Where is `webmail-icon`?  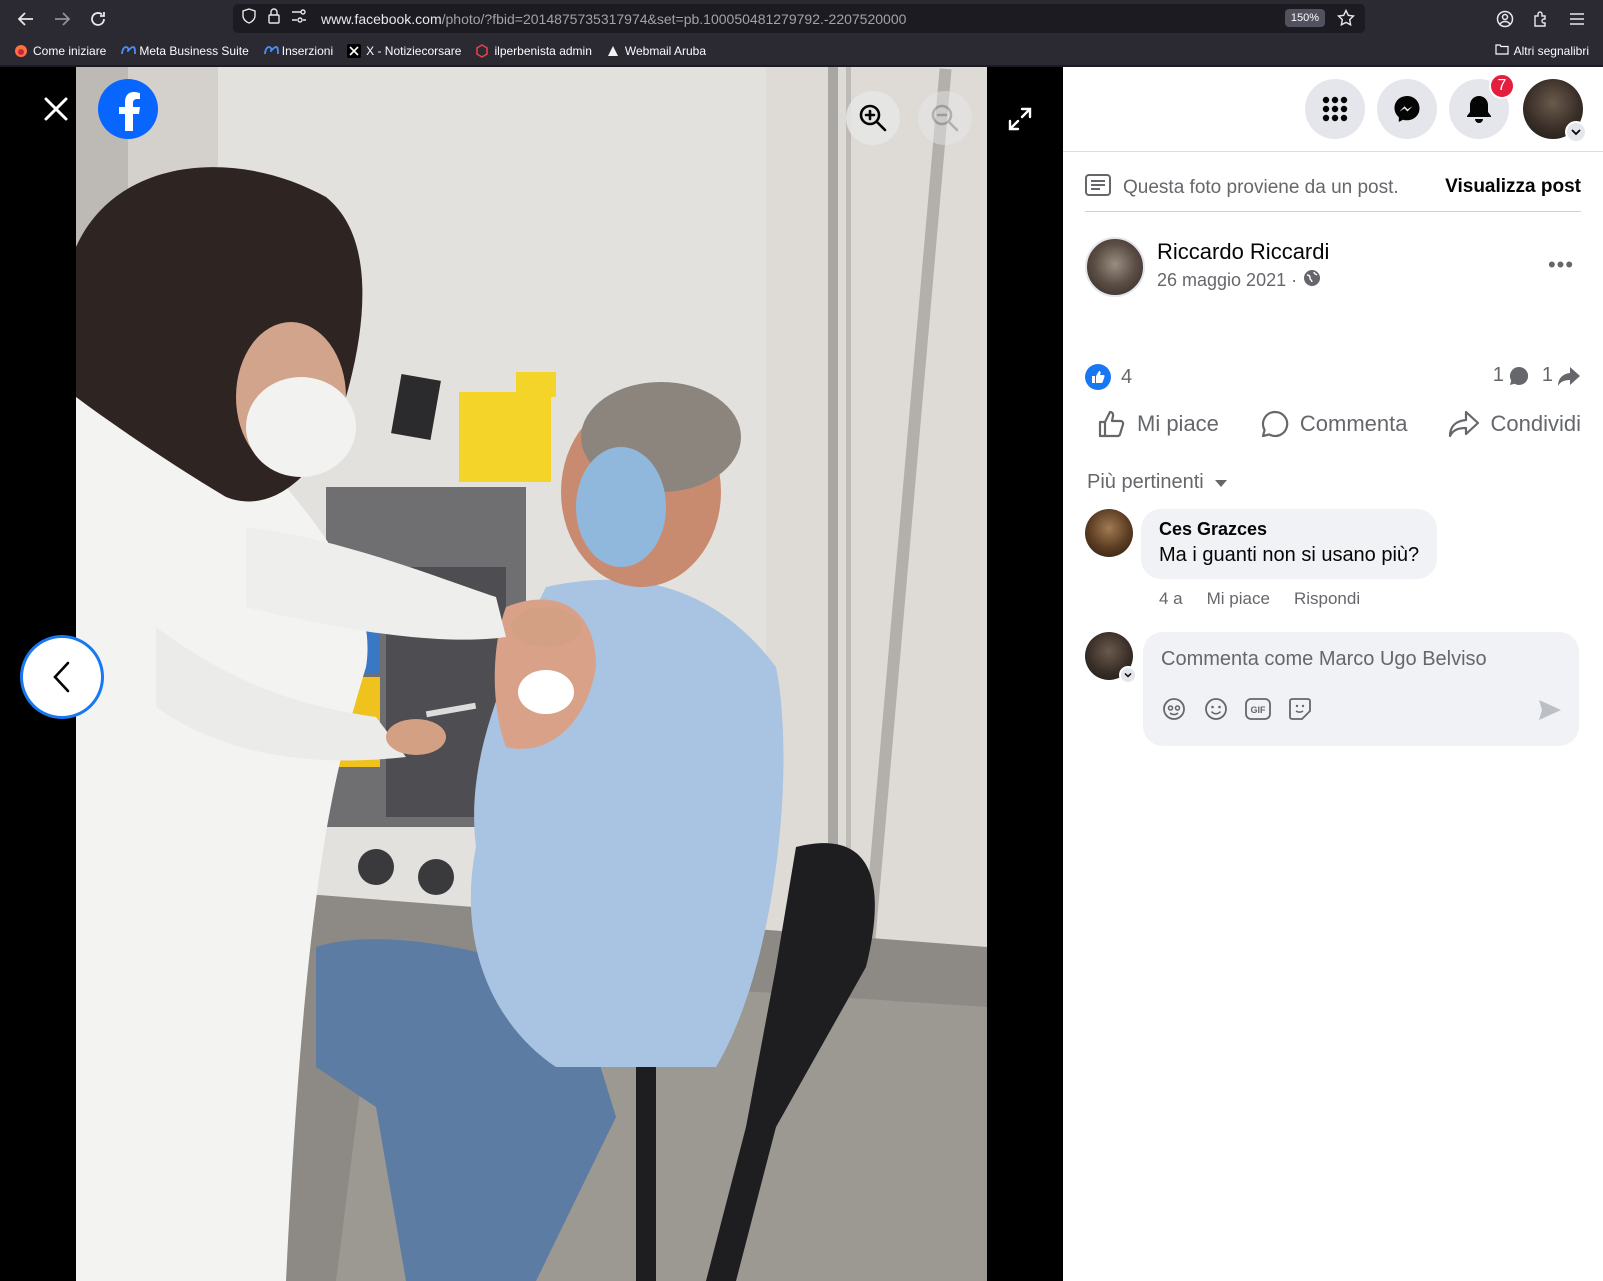 webmail-icon is located at coordinates (613, 51).